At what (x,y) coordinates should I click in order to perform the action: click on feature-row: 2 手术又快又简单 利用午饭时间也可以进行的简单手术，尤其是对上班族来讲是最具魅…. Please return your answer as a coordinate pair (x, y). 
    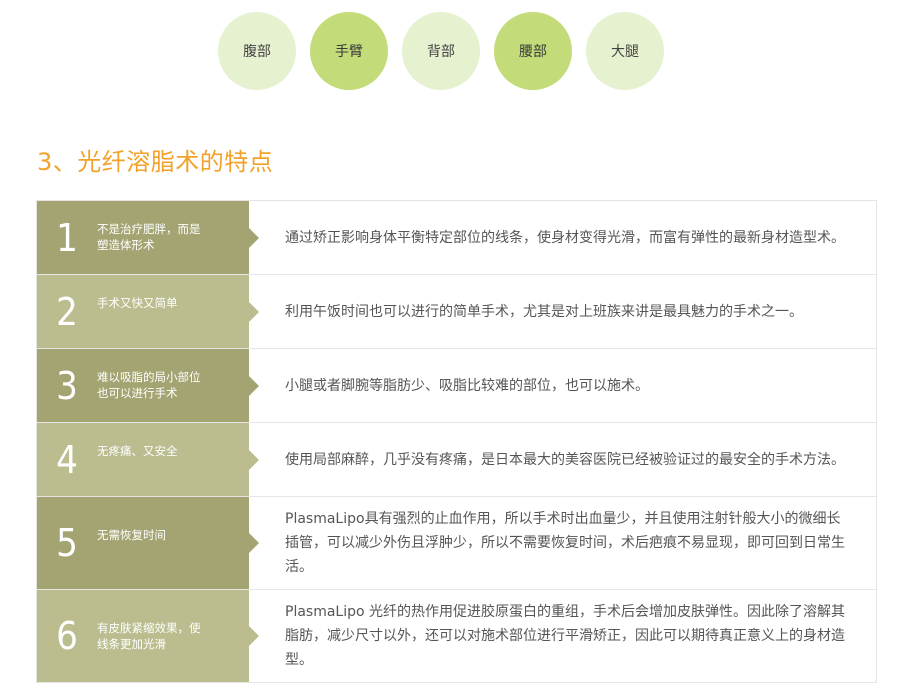
    Looking at the image, I should click on (456, 312).